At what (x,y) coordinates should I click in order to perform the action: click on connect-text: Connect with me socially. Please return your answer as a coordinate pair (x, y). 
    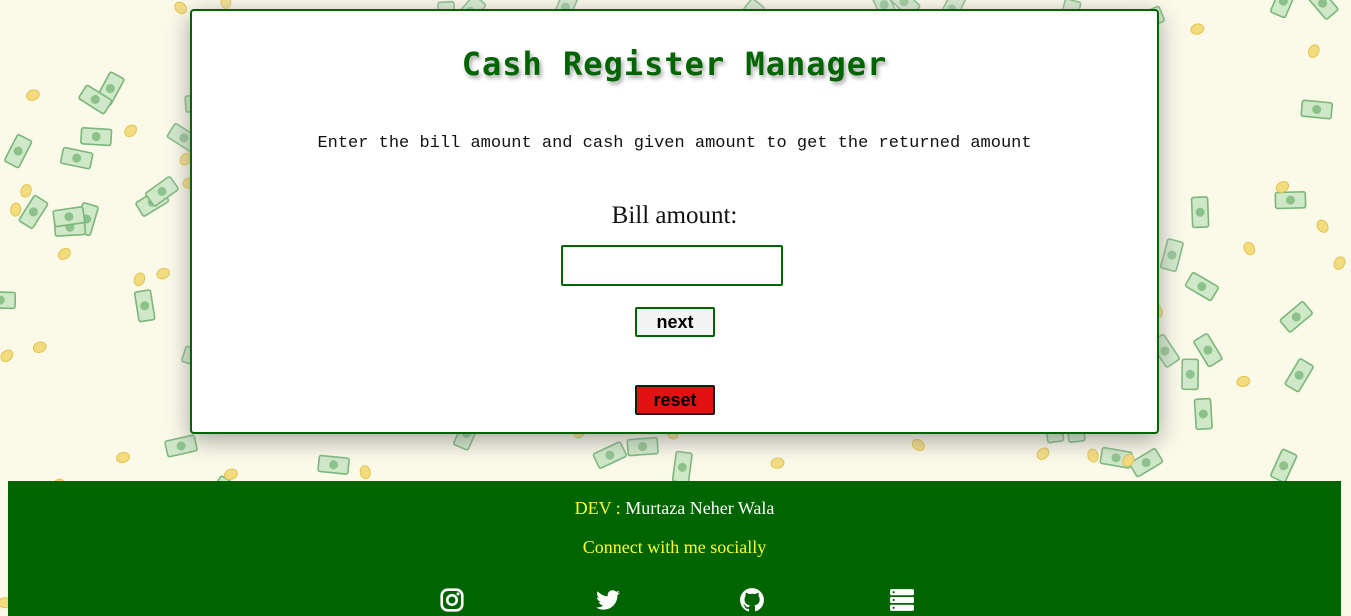
    Looking at the image, I should click on (674, 547).